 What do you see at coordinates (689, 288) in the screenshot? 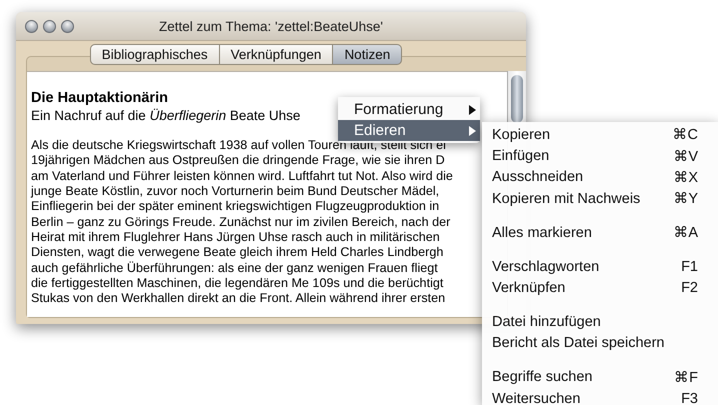
I see `shortcut-label: F2` at bounding box center [689, 288].